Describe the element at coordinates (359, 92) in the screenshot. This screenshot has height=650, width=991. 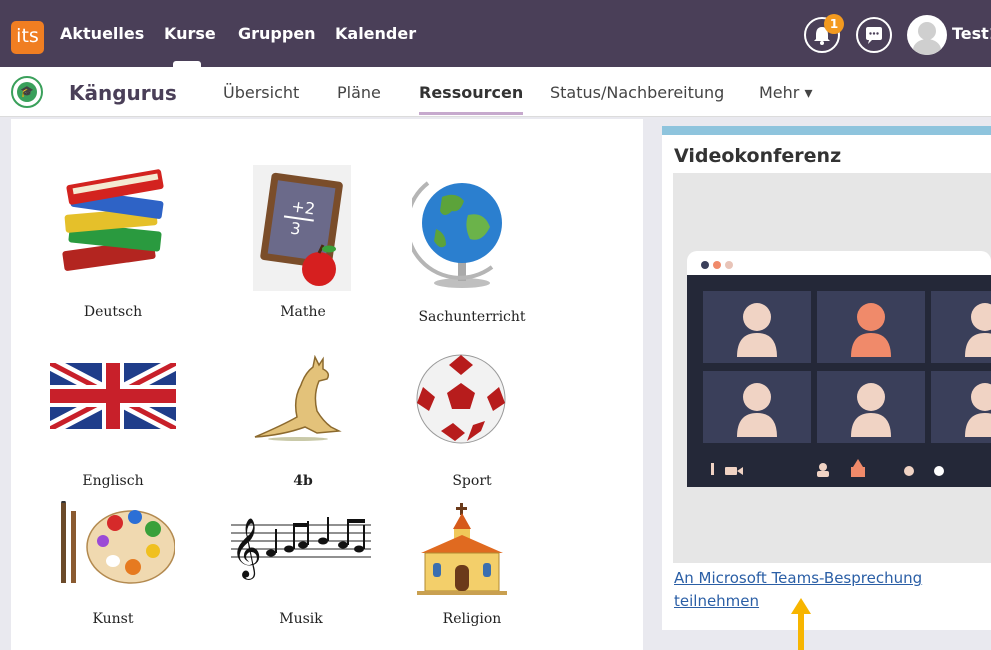
I see `tab-plaene: Pläne` at that location.